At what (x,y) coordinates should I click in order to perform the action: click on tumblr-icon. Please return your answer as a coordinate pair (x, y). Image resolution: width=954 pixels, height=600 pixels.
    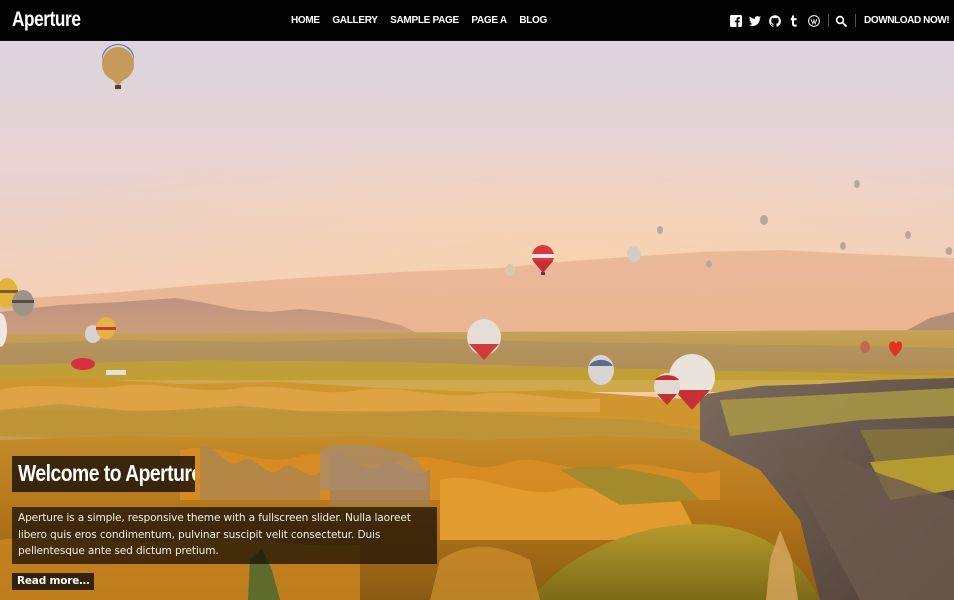
    Looking at the image, I should click on (794, 20).